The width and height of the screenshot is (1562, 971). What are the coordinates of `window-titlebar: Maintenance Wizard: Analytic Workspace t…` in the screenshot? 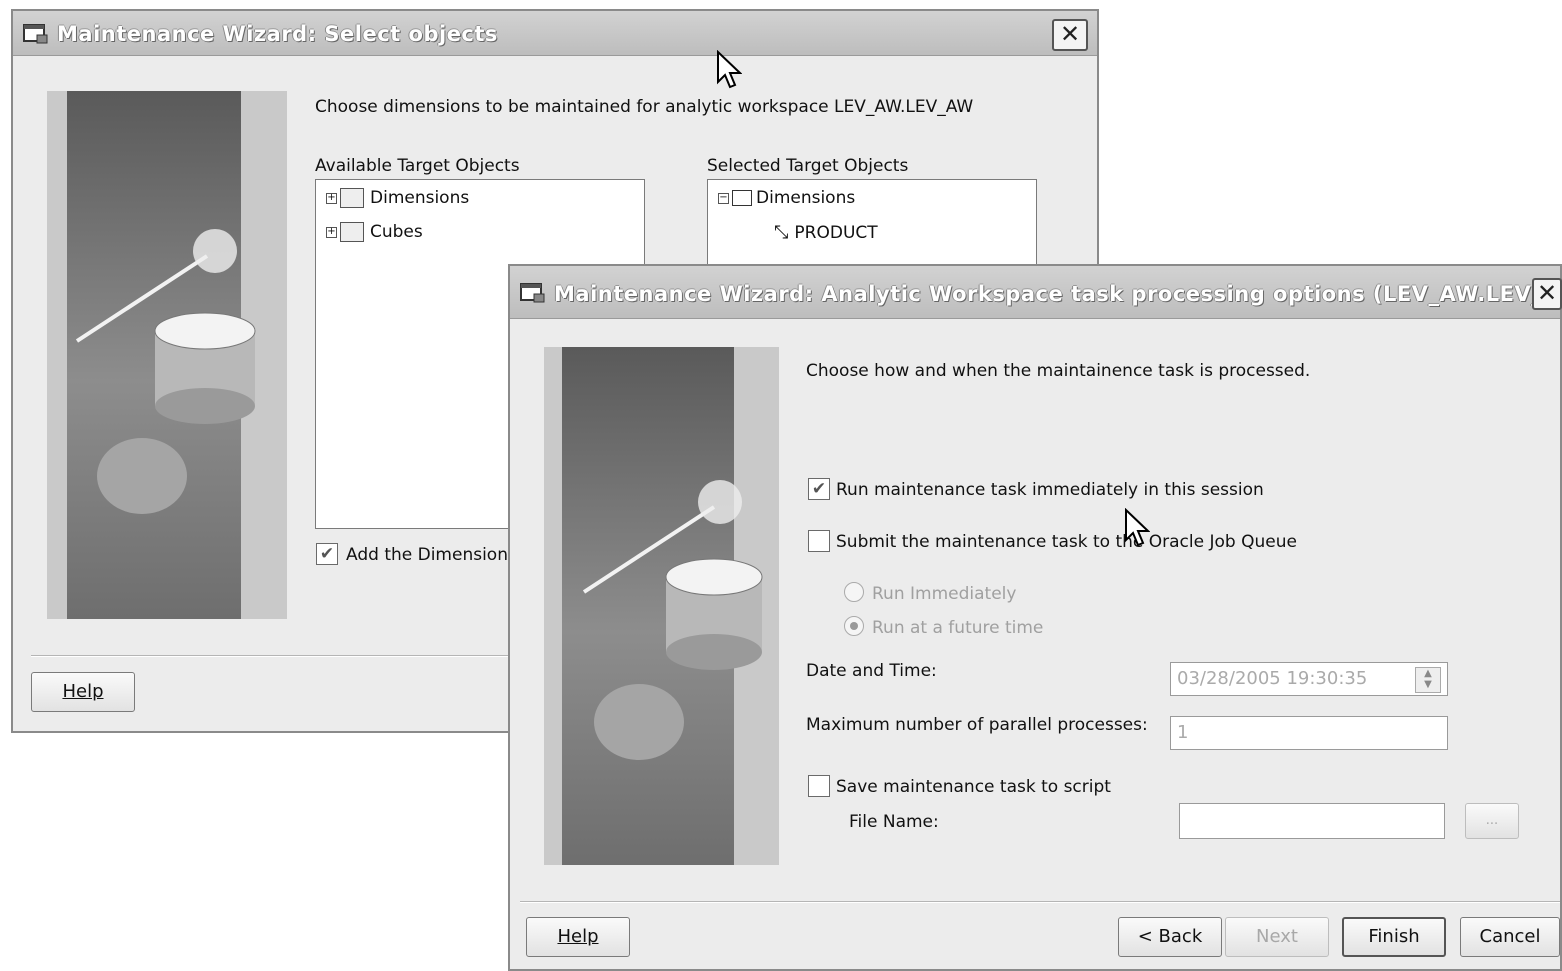 It's located at (1036, 292).